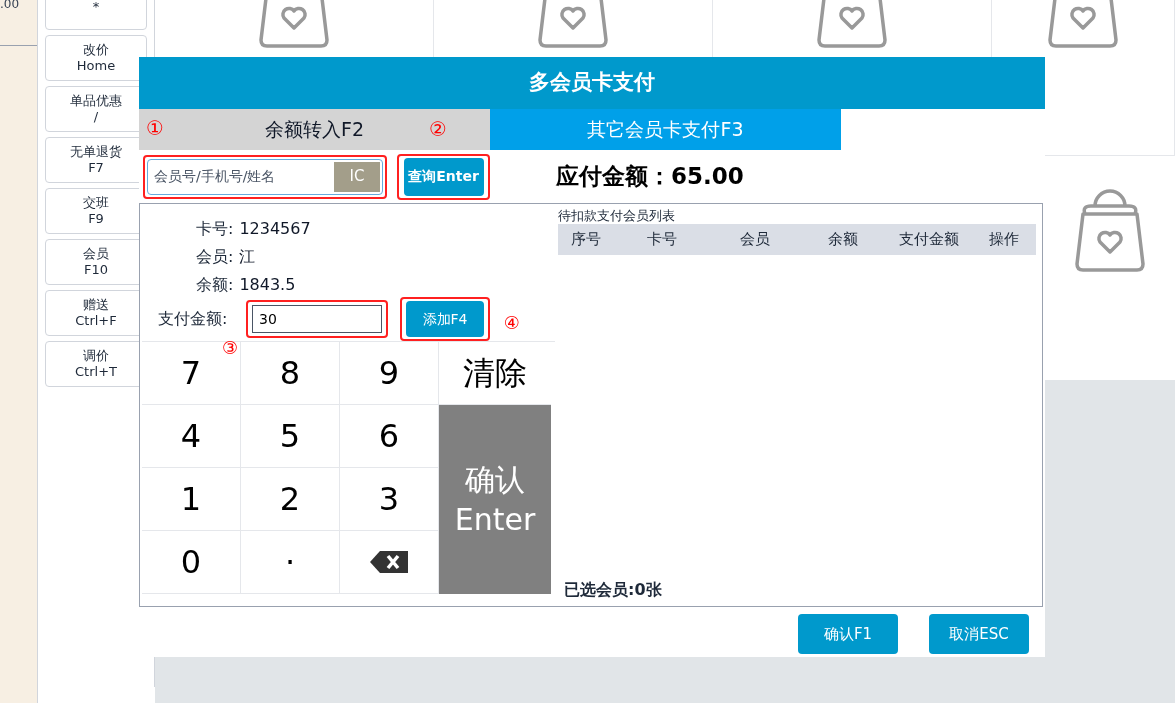 The height and width of the screenshot is (703, 1175). I want to click on amount-due: 应付金额：65.00, so click(650, 177).